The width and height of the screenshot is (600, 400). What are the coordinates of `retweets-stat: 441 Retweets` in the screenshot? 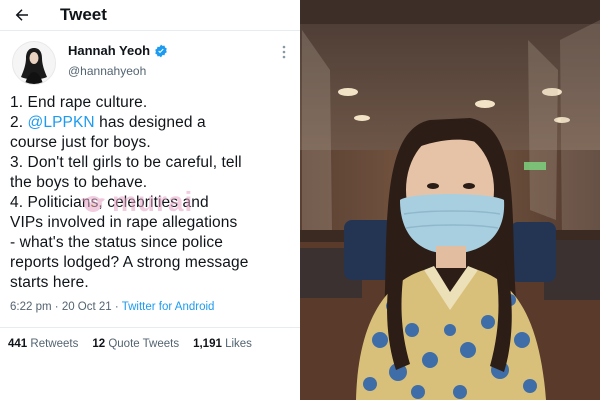 It's located at (43, 344).